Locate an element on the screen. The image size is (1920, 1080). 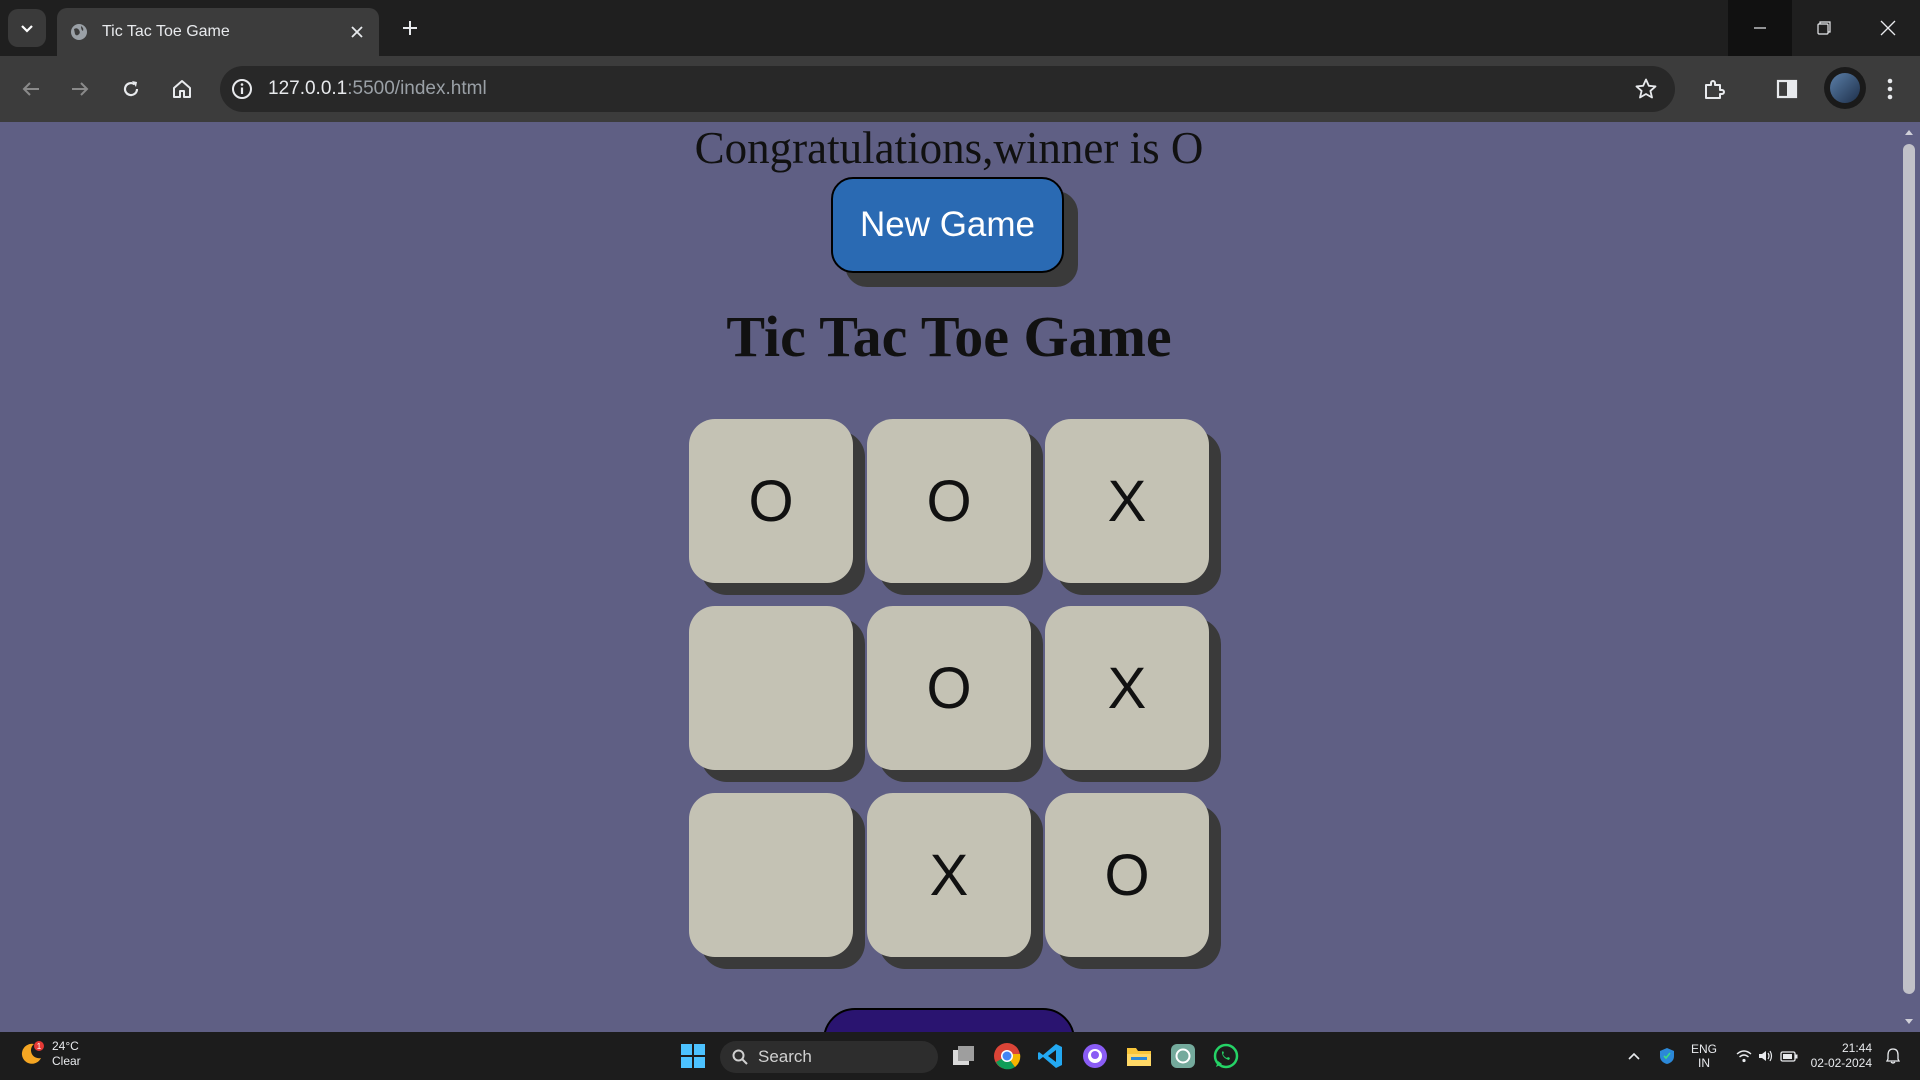
minimize-icon is located at coordinates (1760, 28).